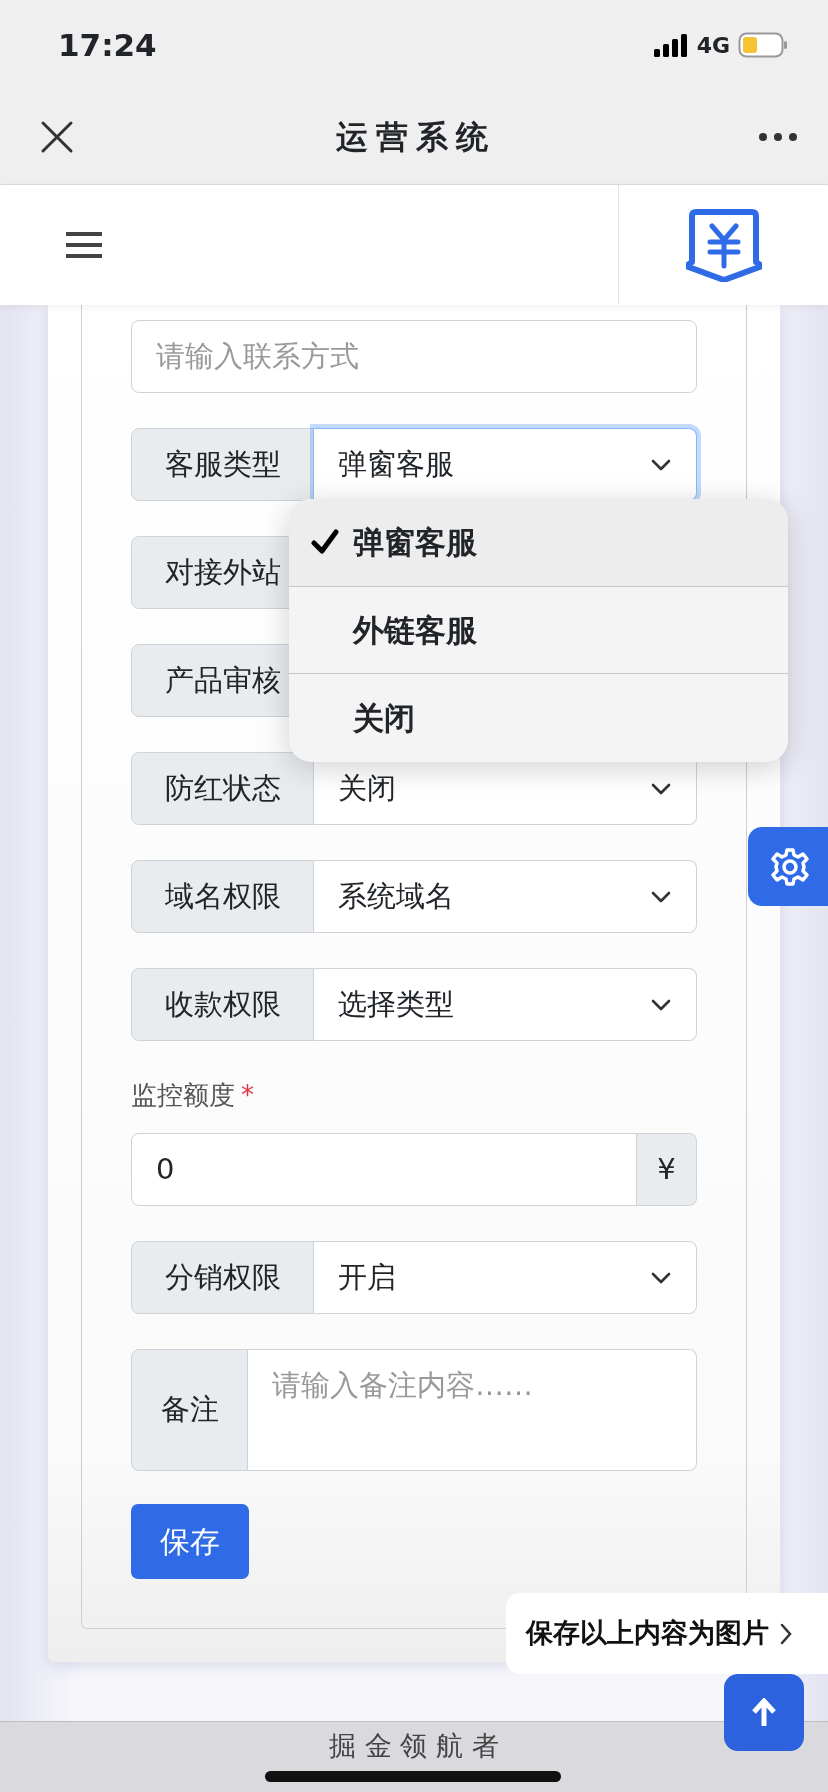 The height and width of the screenshot is (1792, 828). I want to click on window-title: 运营系统, so click(416, 137).